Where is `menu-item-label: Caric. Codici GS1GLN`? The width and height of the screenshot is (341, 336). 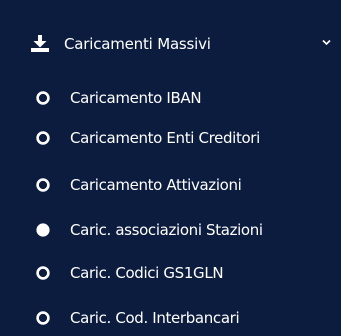
menu-item-label: Caric. Codici GS1GLN is located at coordinates (147, 273).